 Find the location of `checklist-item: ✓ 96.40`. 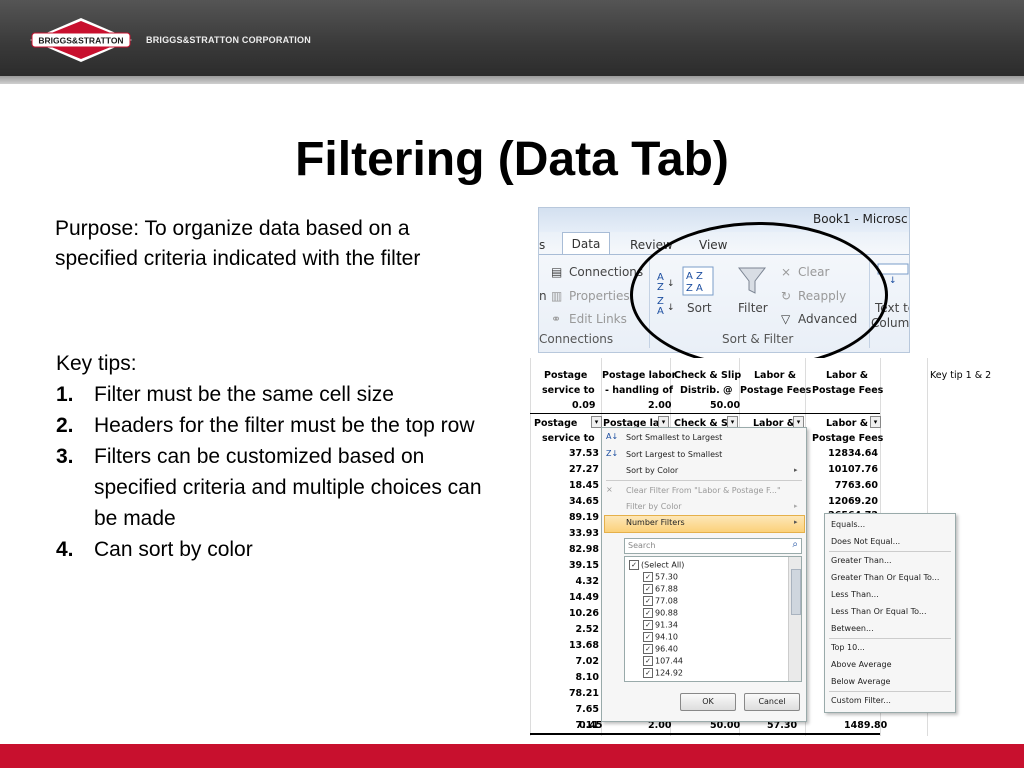

checklist-item: ✓ 96.40 is located at coordinates (660, 649).